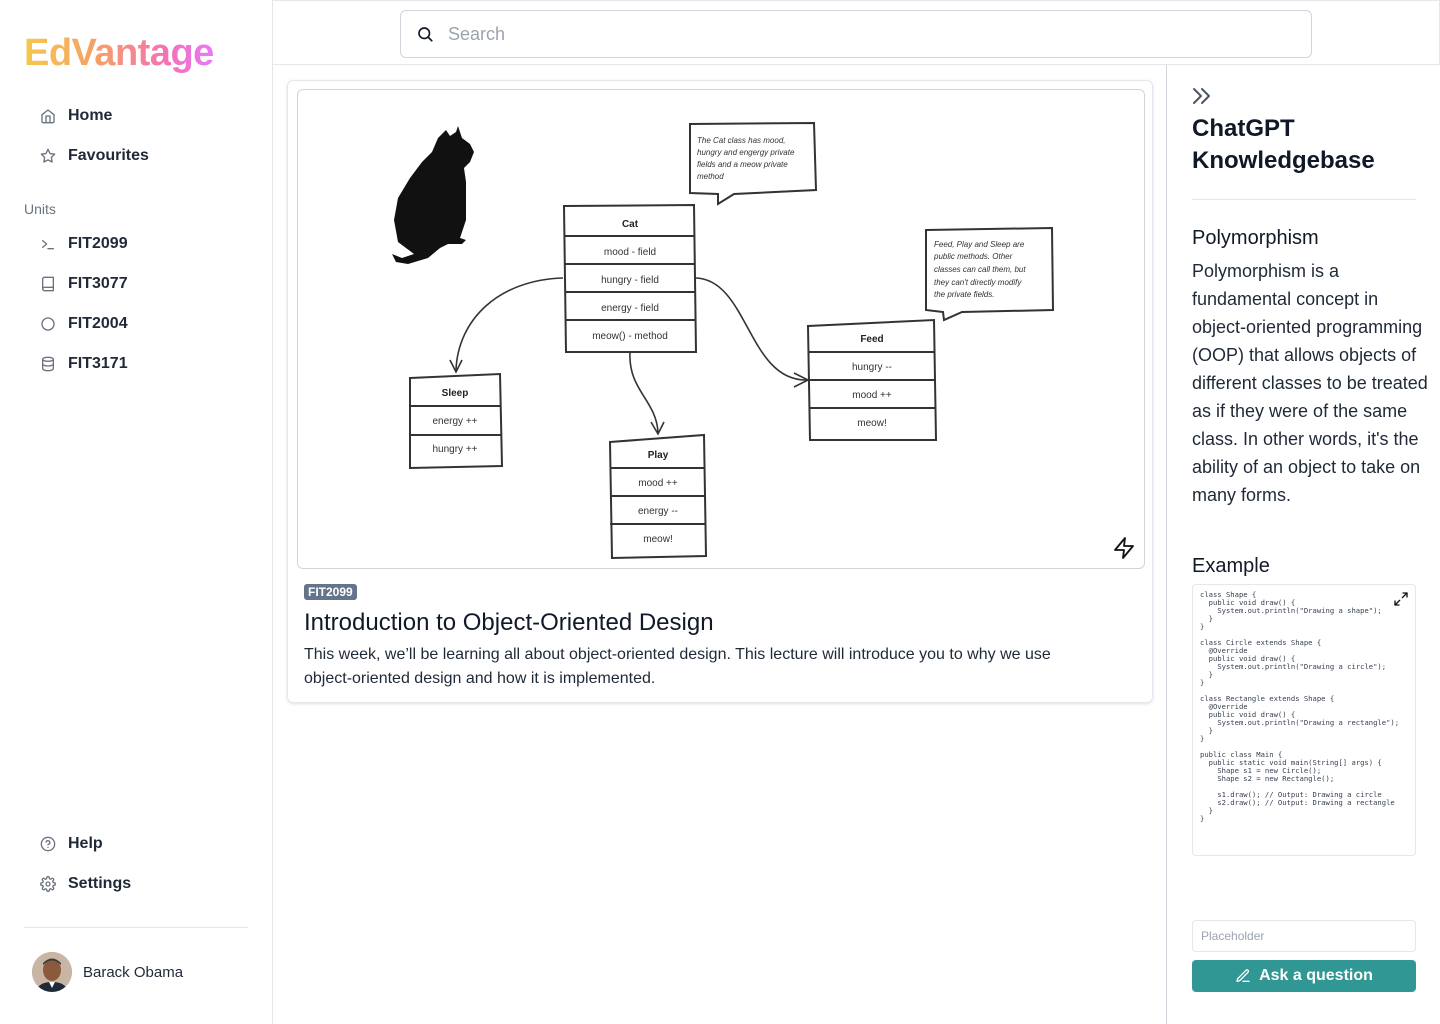 The height and width of the screenshot is (1024, 1440). I want to click on unit-label: FIT2004, so click(98, 323).